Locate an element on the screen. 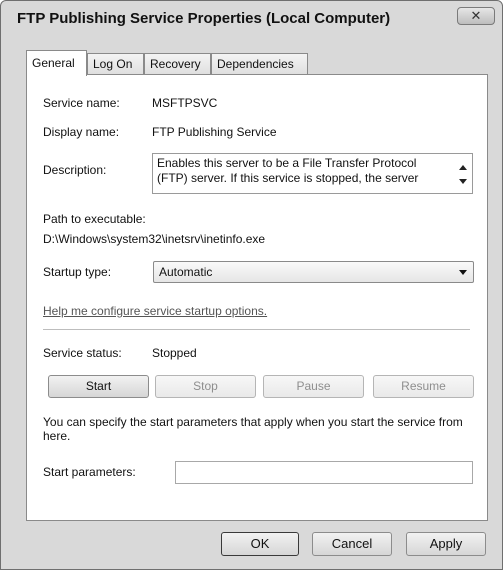  cancel-button: Cancel is located at coordinates (352, 544).